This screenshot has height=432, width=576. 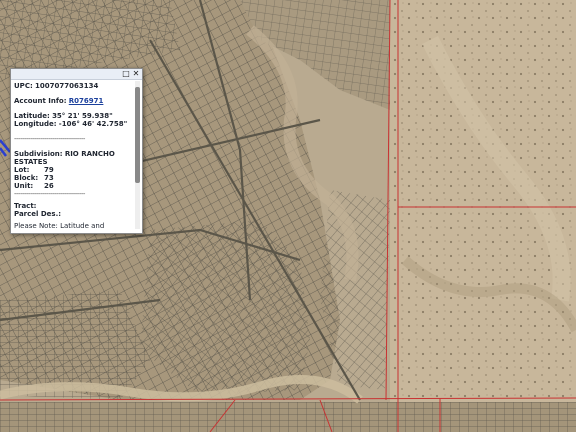 What do you see at coordinates (32, 116) in the screenshot?
I see `latitude-label: Latitude:` at bounding box center [32, 116].